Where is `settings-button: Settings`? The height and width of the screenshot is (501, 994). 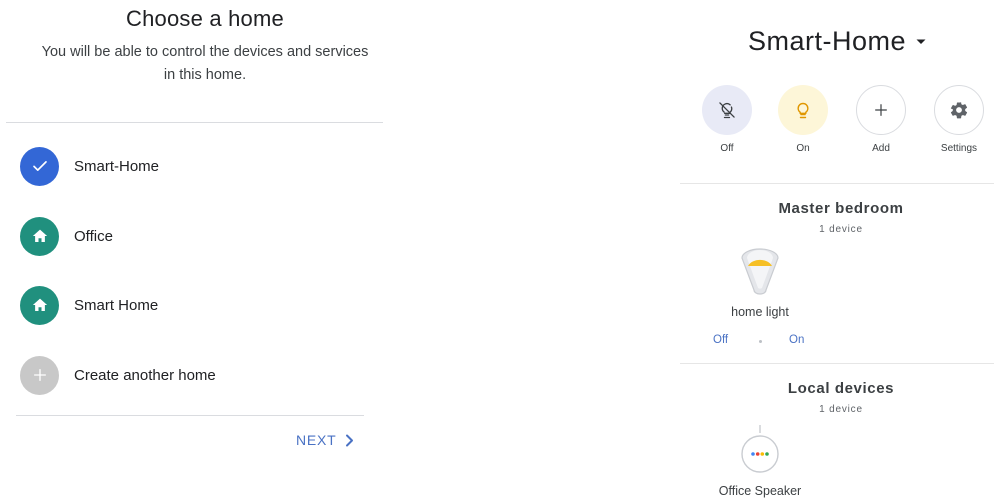
settings-button: Settings is located at coordinates (959, 119).